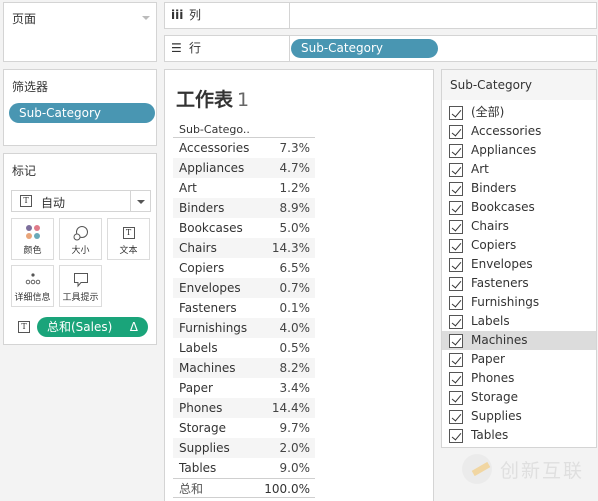 This screenshot has height=501, width=598. What do you see at coordinates (176, 48) in the screenshot?
I see `rows-icon: ☰` at bounding box center [176, 48].